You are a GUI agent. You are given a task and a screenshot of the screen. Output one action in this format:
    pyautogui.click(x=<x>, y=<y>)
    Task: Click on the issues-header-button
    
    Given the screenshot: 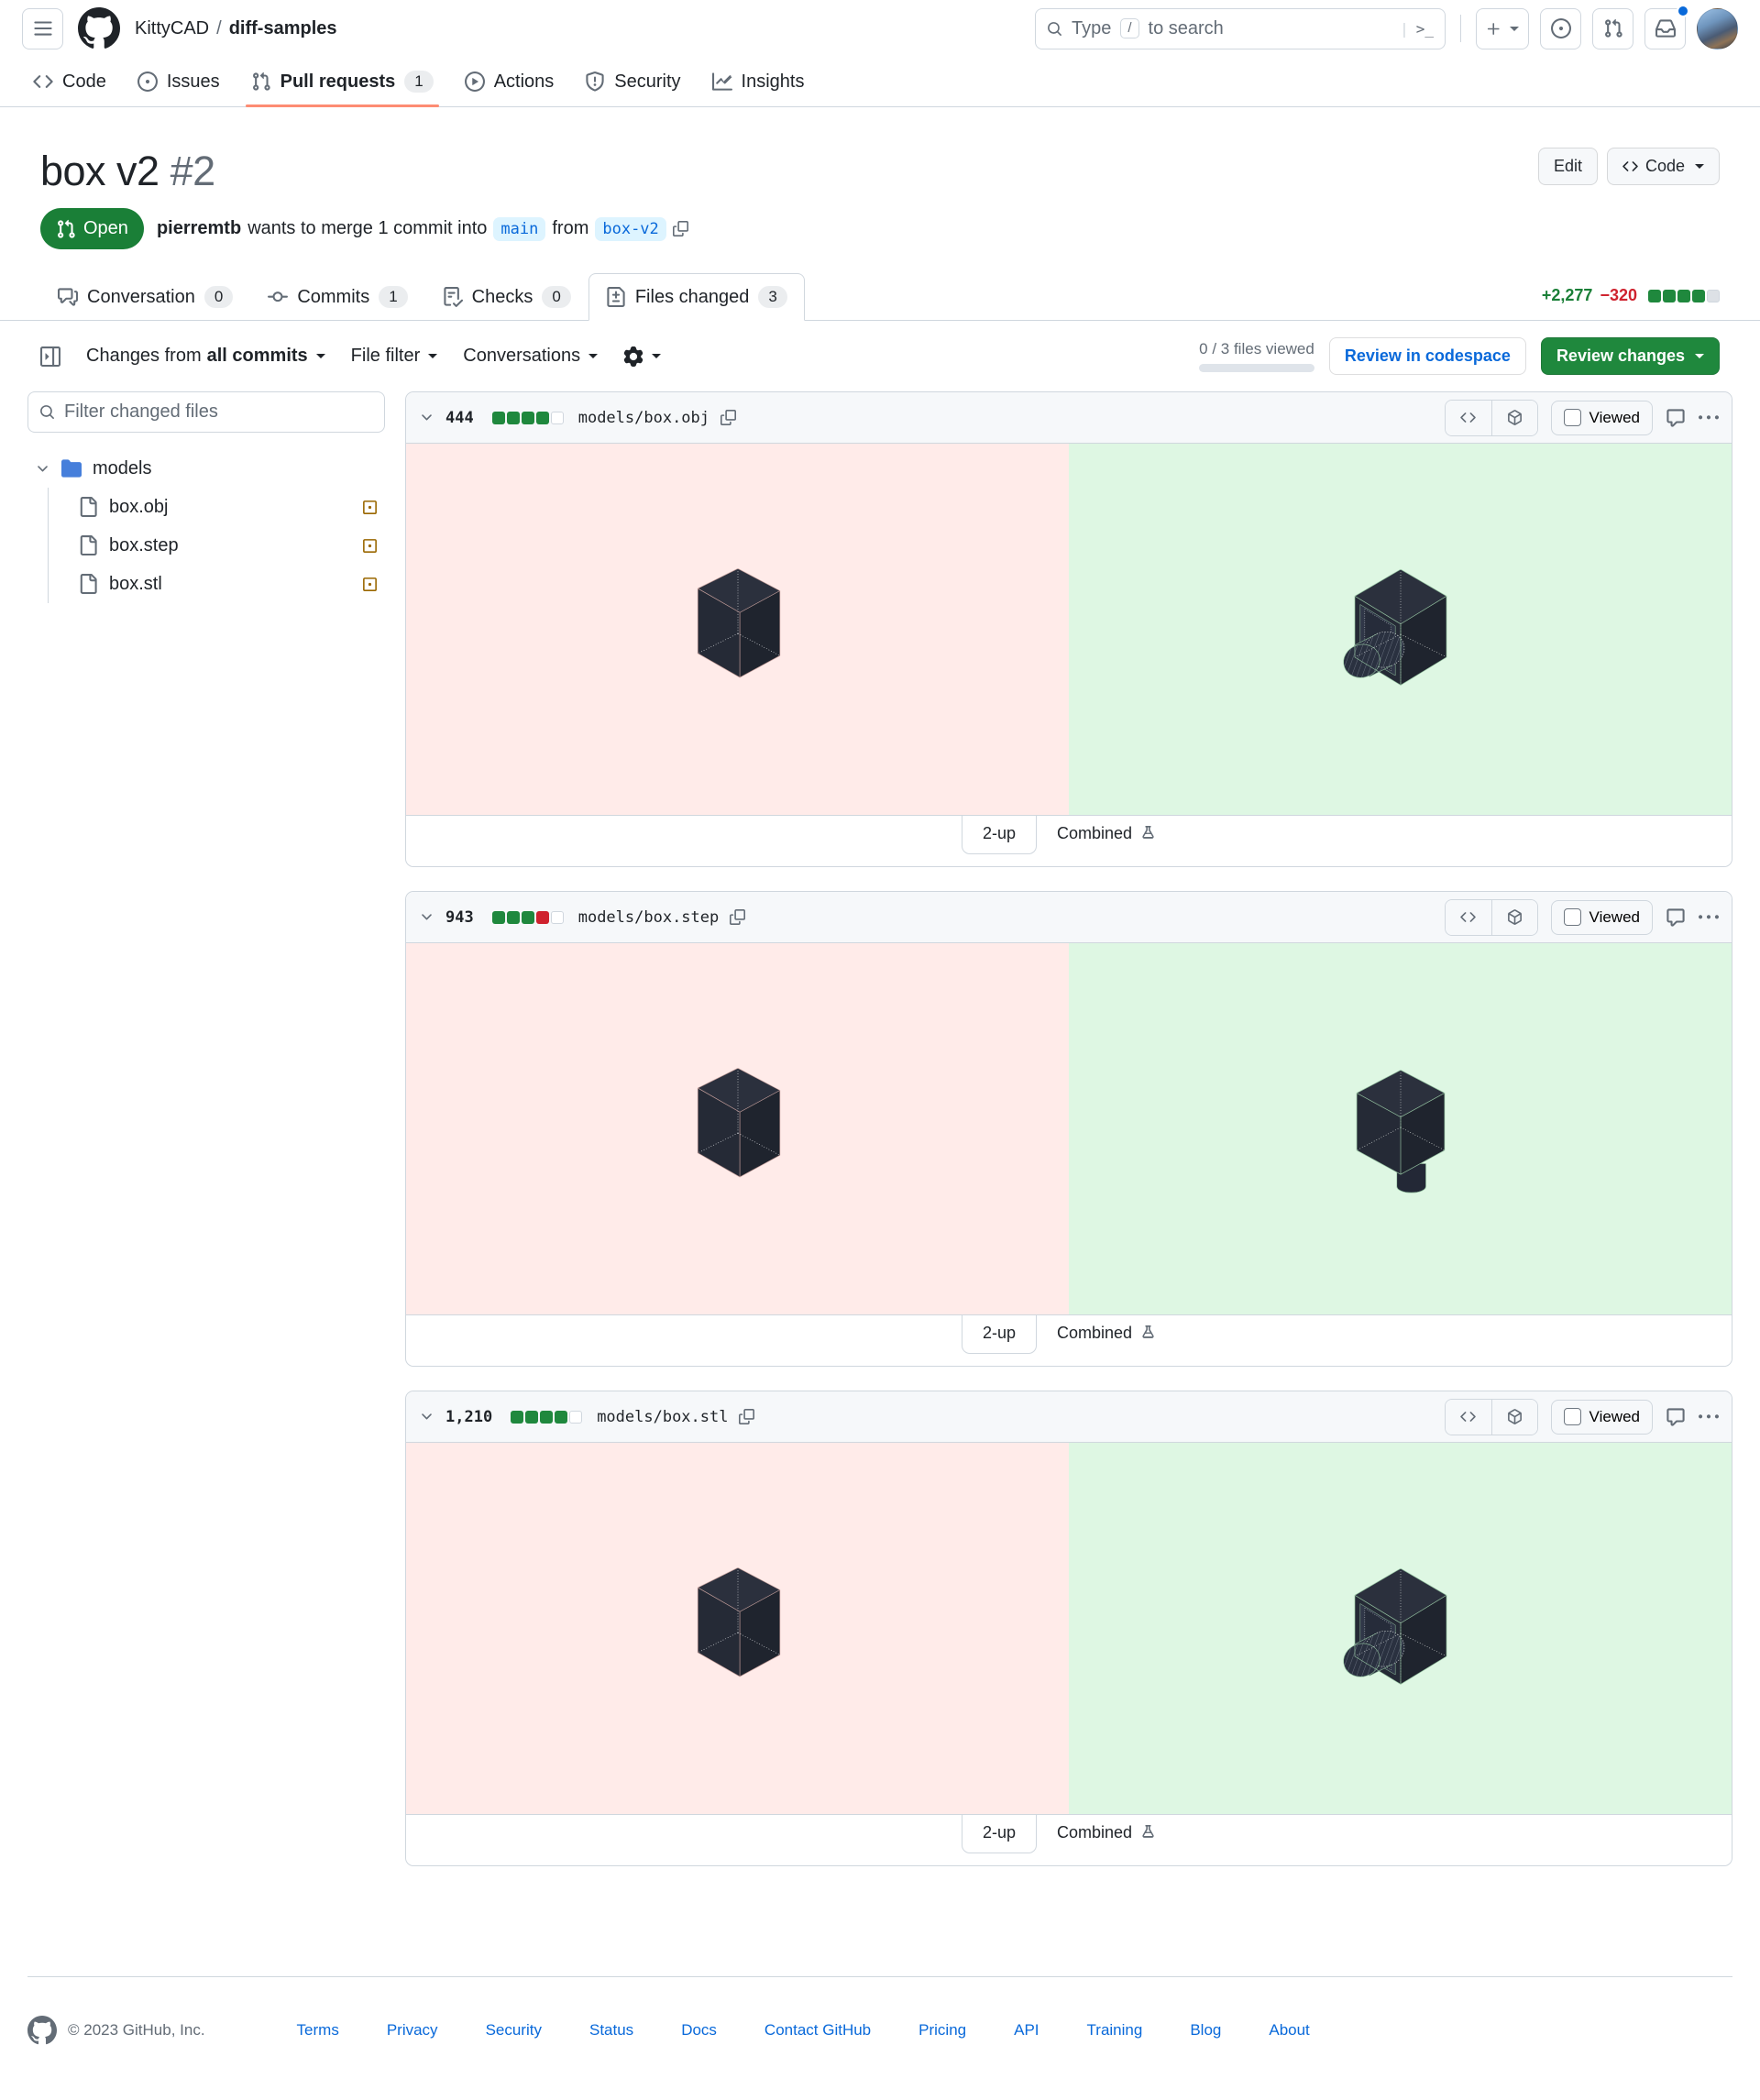 What is the action you would take?
    pyautogui.click(x=1560, y=28)
    